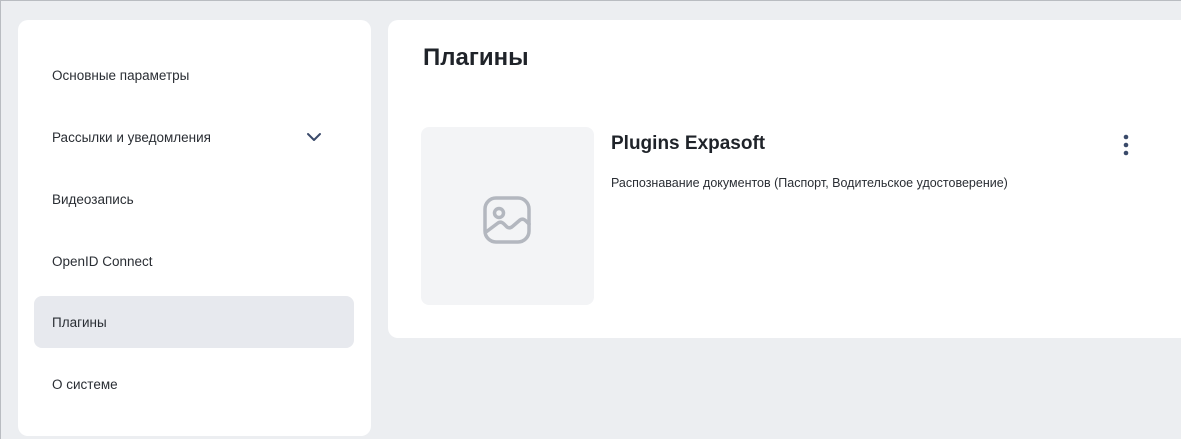 Image resolution: width=1181 pixels, height=439 pixels. I want to click on sidebar-item-label: Видеозапись, so click(93, 199).